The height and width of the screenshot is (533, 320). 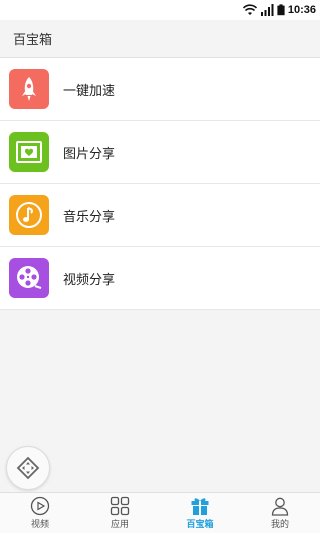 What do you see at coordinates (89, 154) in the screenshot?
I see `list-item-label: 图片分享` at bounding box center [89, 154].